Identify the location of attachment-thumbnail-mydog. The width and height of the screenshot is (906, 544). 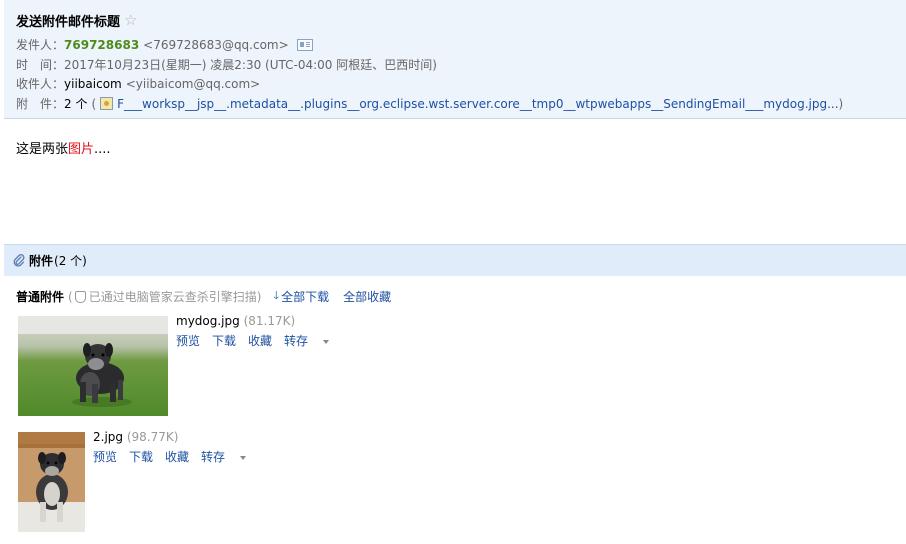
(93, 366).